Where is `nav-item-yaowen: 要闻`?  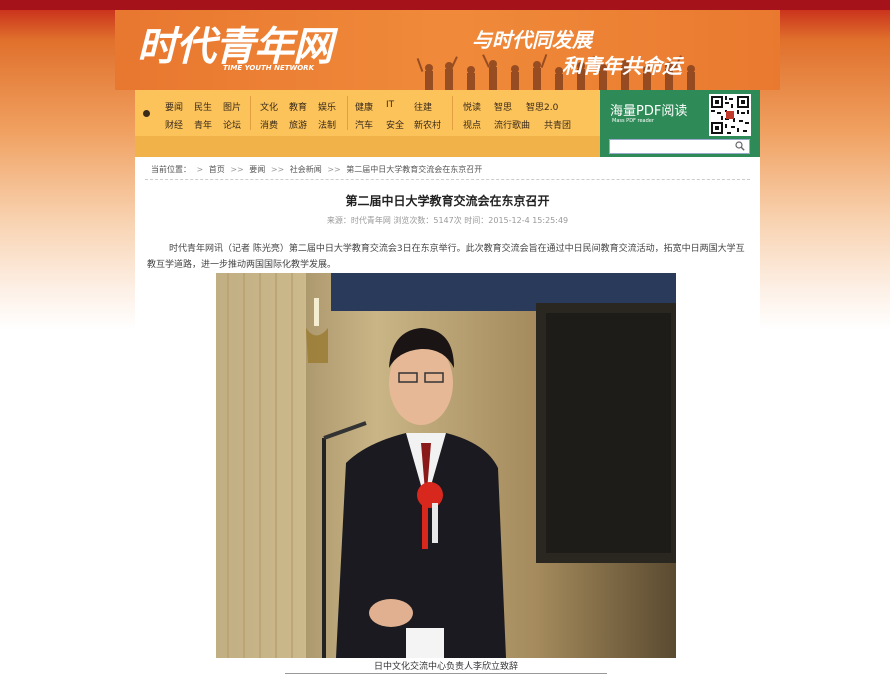
nav-item-yaowen: 要闻 is located at coordinates (174, 106).